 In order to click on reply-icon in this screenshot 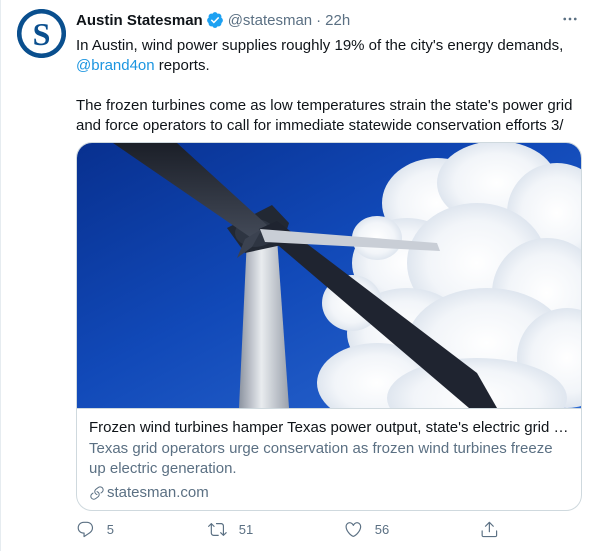, I will do `click(85, 529)`.